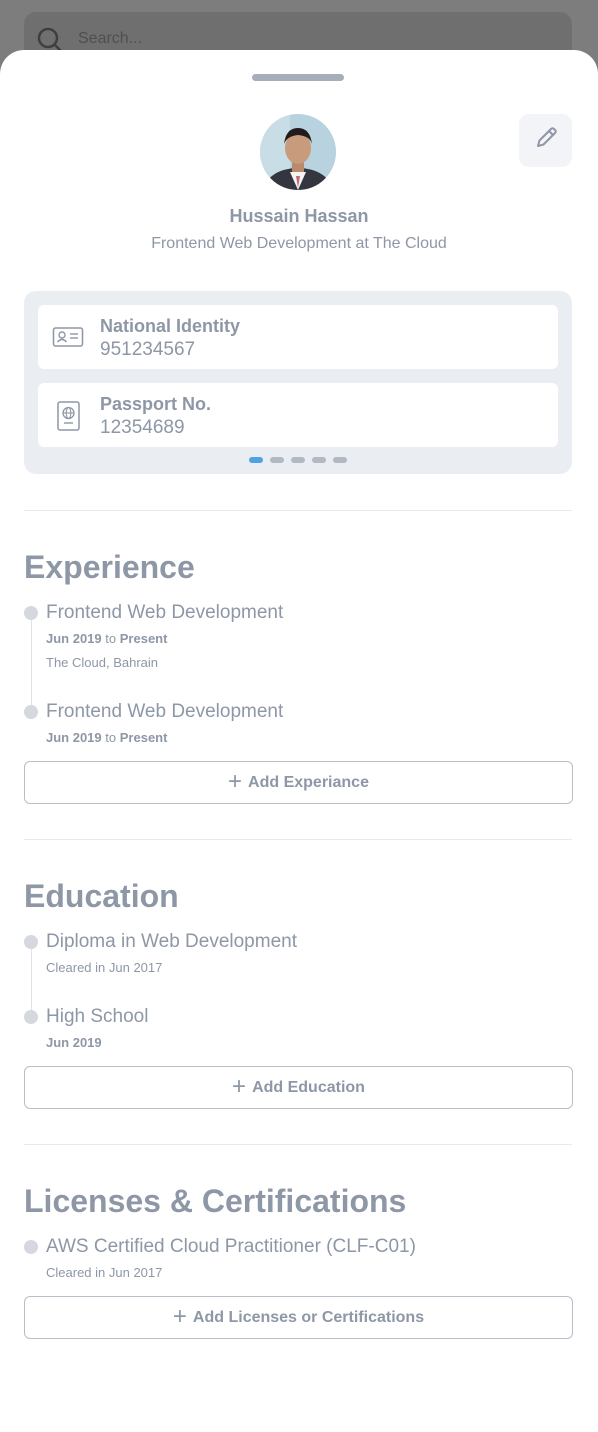 Image resolution: width=598 pixels, height=1432 pixels. I want to click on education-timeline, so click(31, 983).